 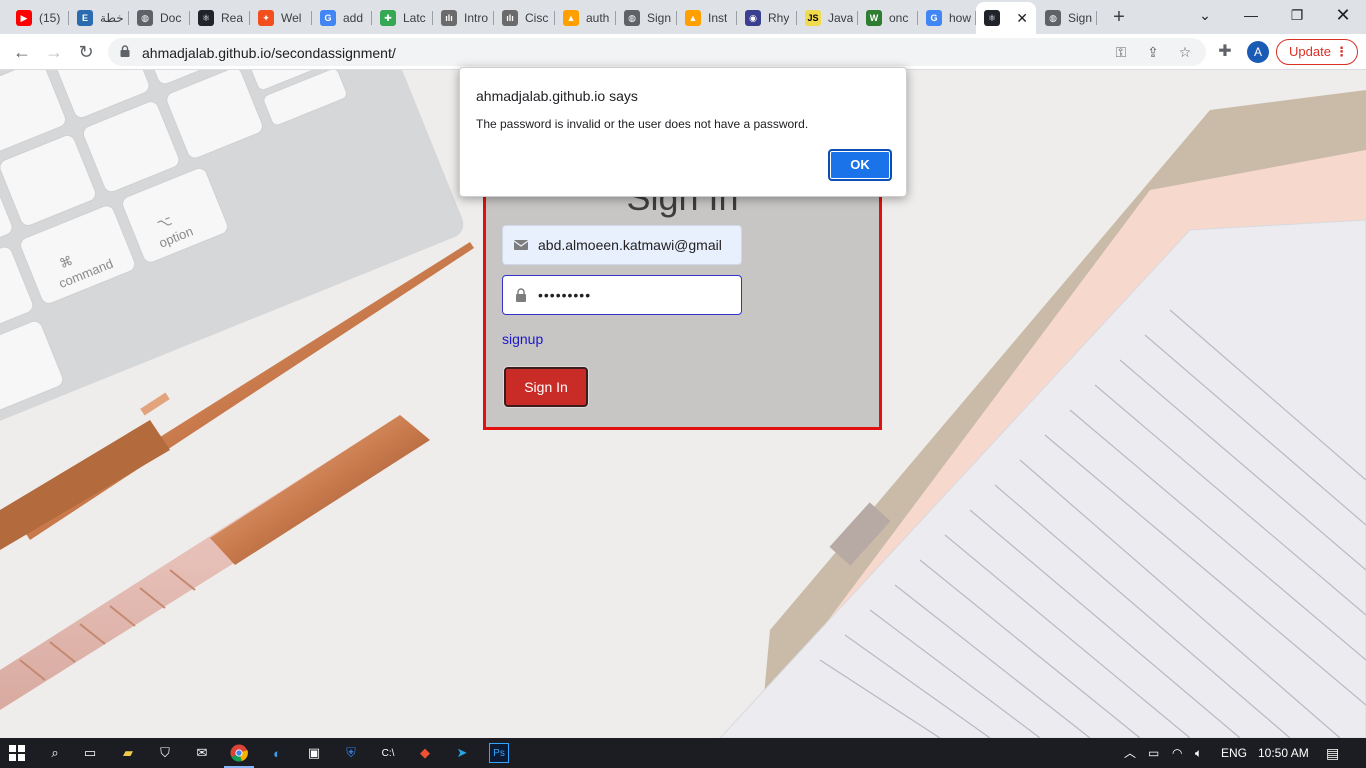 What do you see at coordinates (630, 245) in the screenshot?
I see `email-value: abd.almoeen.katmawi@gmail` at bounding box center [630, 245].